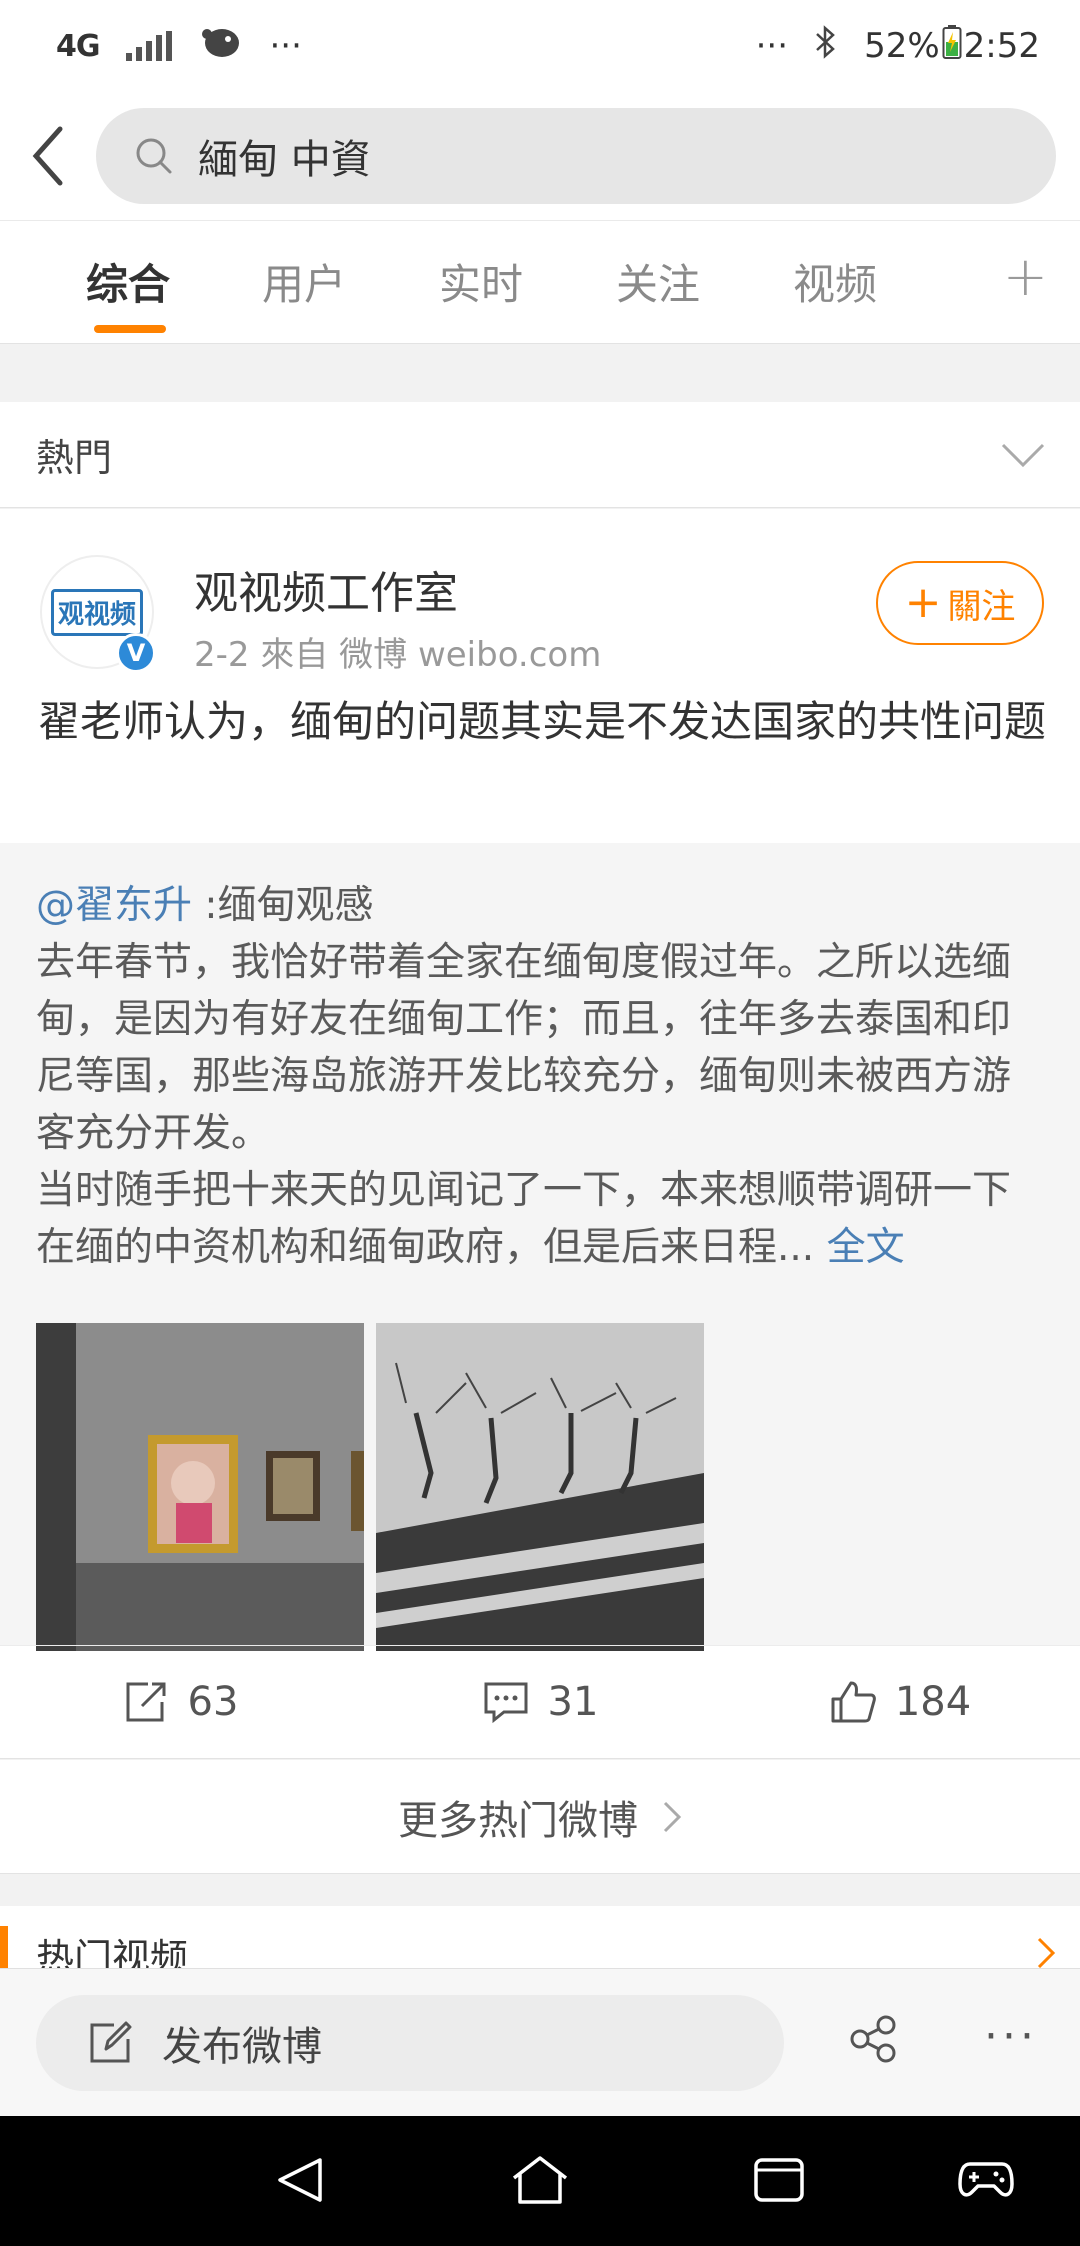 This screenshot has height=2246, width=1080. I want to click on compose-weibo-button: 发布微博, so click(410, 2043).